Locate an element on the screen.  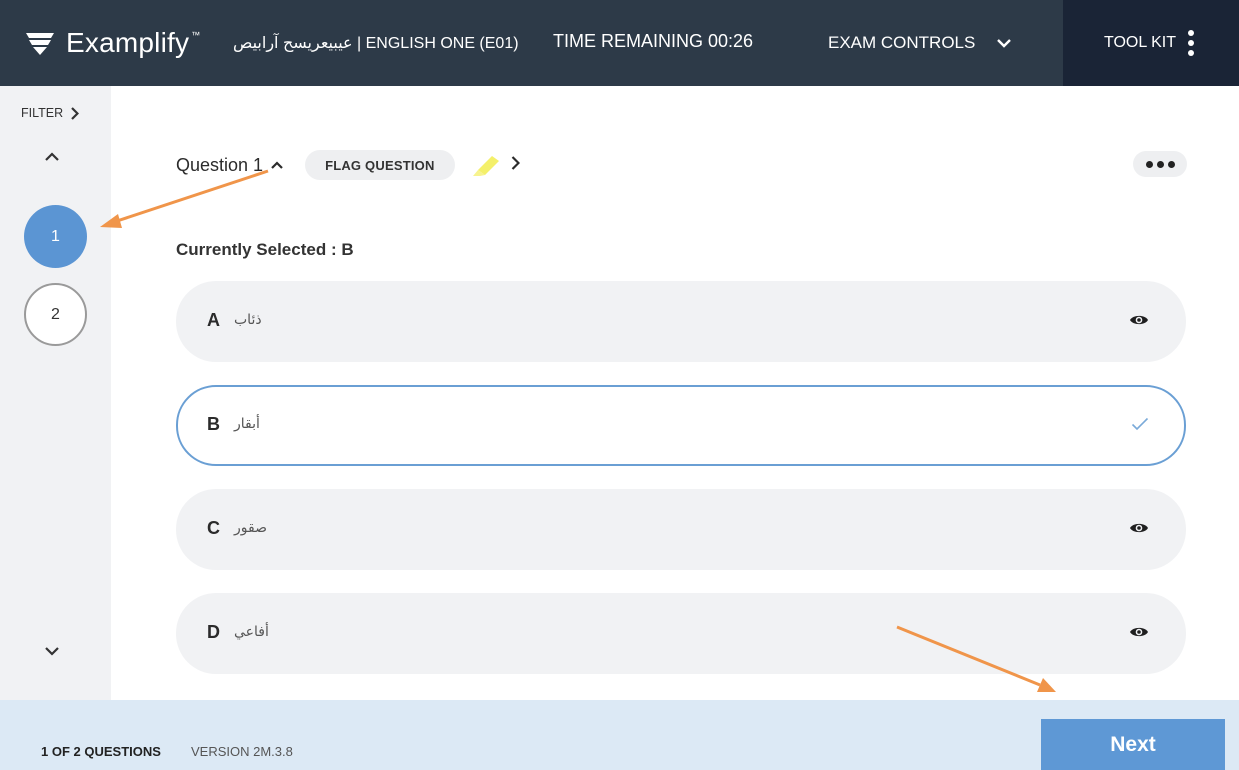
logo-text: Examplify is located at coordinates (128, 42).